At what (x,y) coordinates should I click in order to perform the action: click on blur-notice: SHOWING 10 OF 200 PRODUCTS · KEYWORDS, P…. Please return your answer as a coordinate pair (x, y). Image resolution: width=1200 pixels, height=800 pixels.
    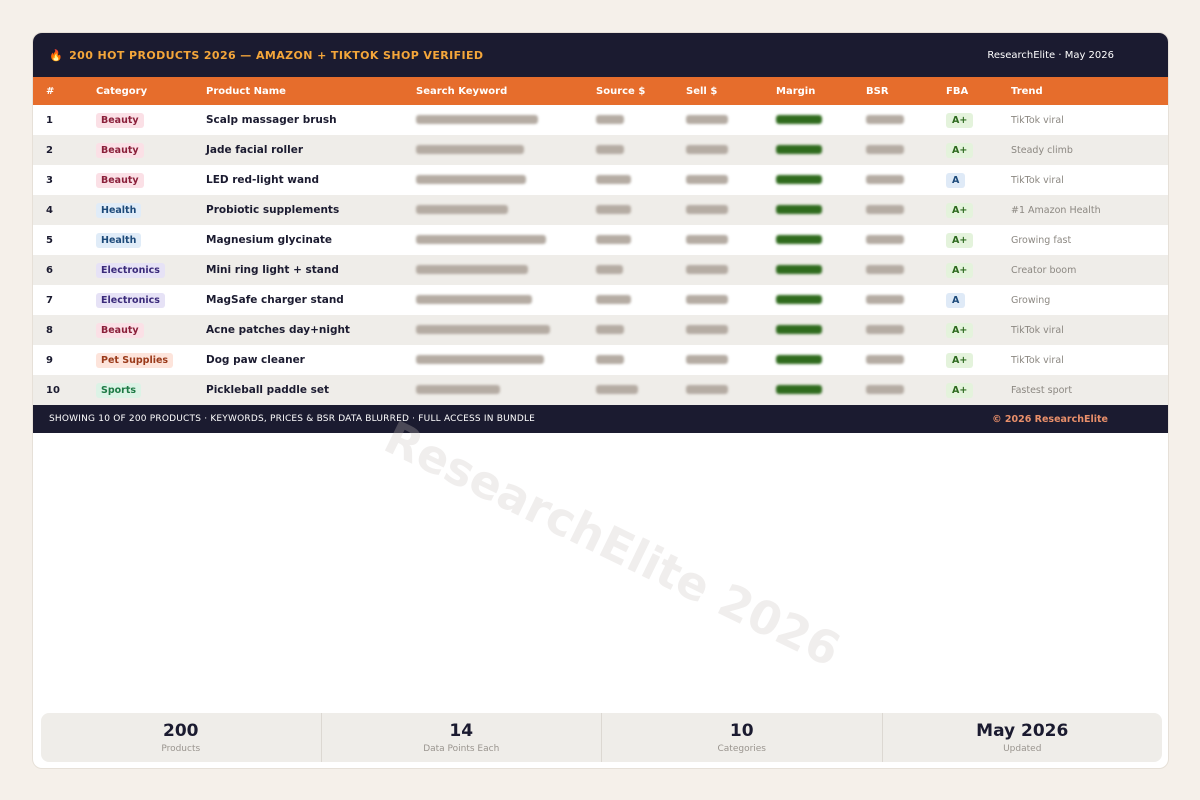
    Looking at the image, I should click on (292, 419).